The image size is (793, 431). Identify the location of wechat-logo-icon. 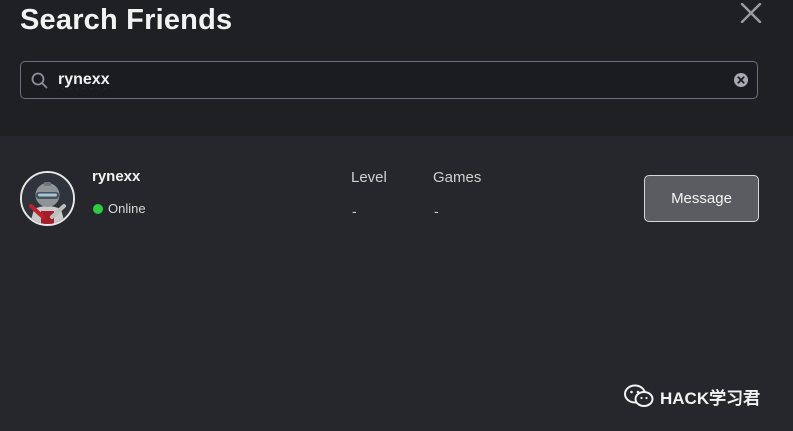
(639, 395).